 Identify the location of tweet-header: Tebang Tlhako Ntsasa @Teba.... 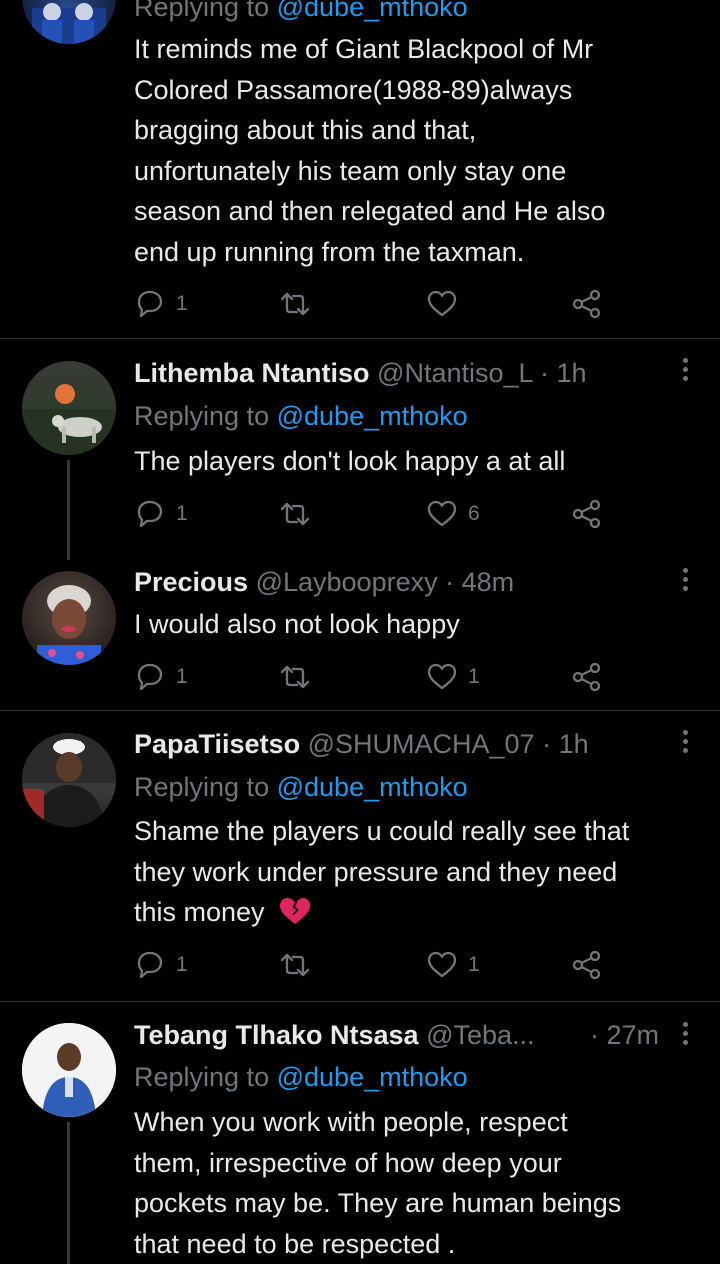
(334, 1035).